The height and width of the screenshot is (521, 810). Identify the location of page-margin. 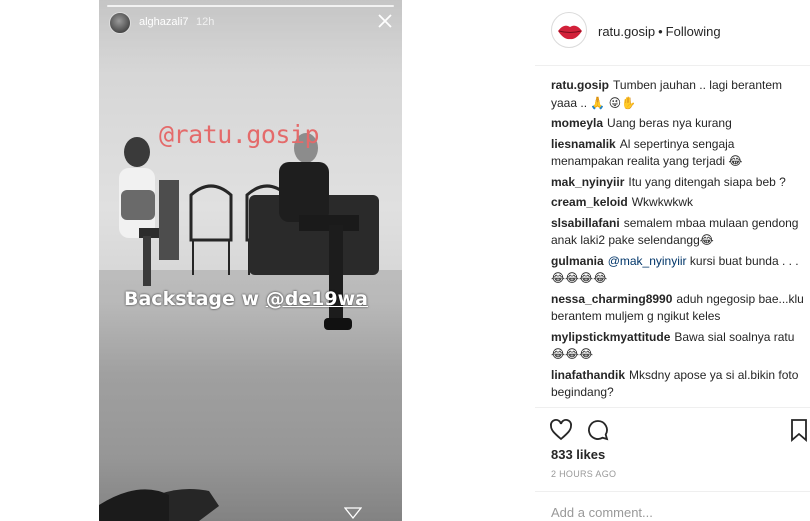
(49, 260).